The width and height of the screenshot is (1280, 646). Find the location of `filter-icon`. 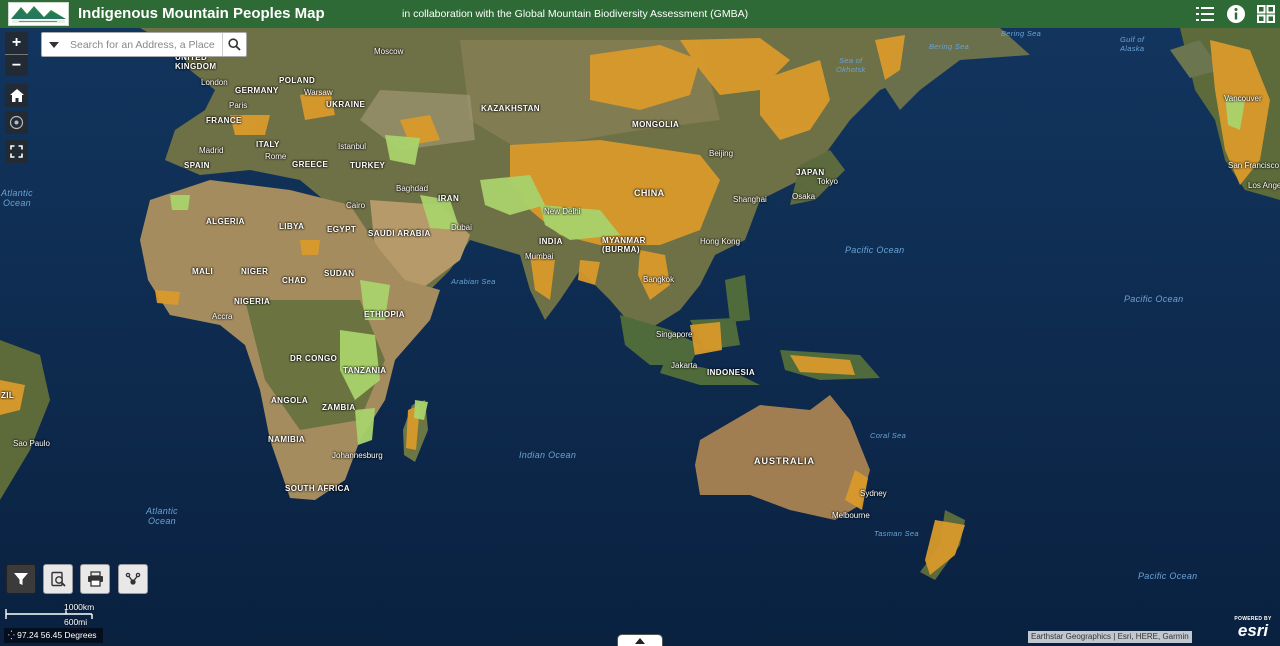

filter-icon is located at coordinates (21, 579).